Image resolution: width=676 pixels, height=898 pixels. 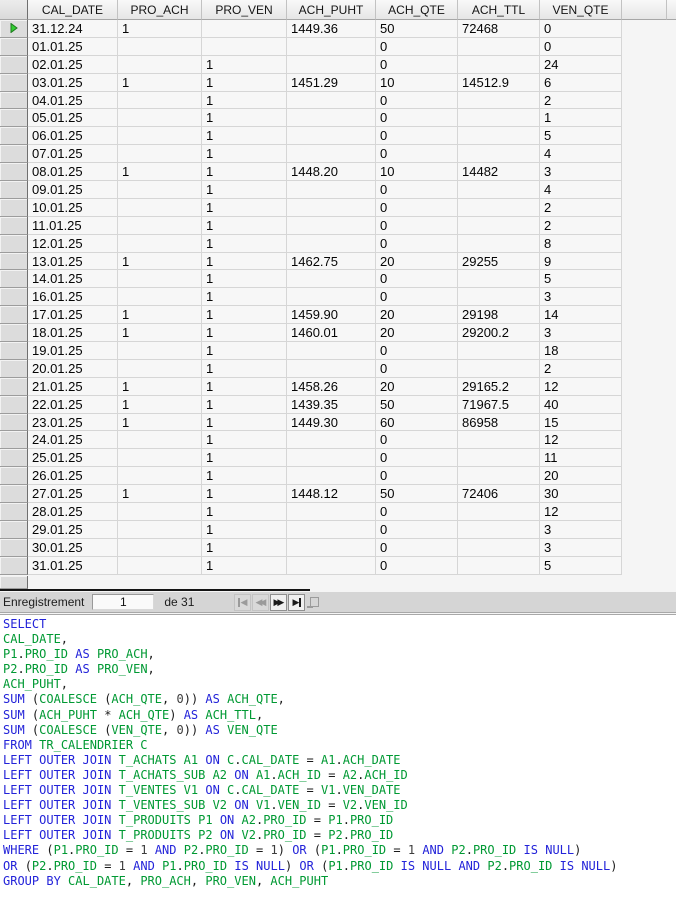 I want to click on cell: 21.01.25, so click(x=73, y=386).